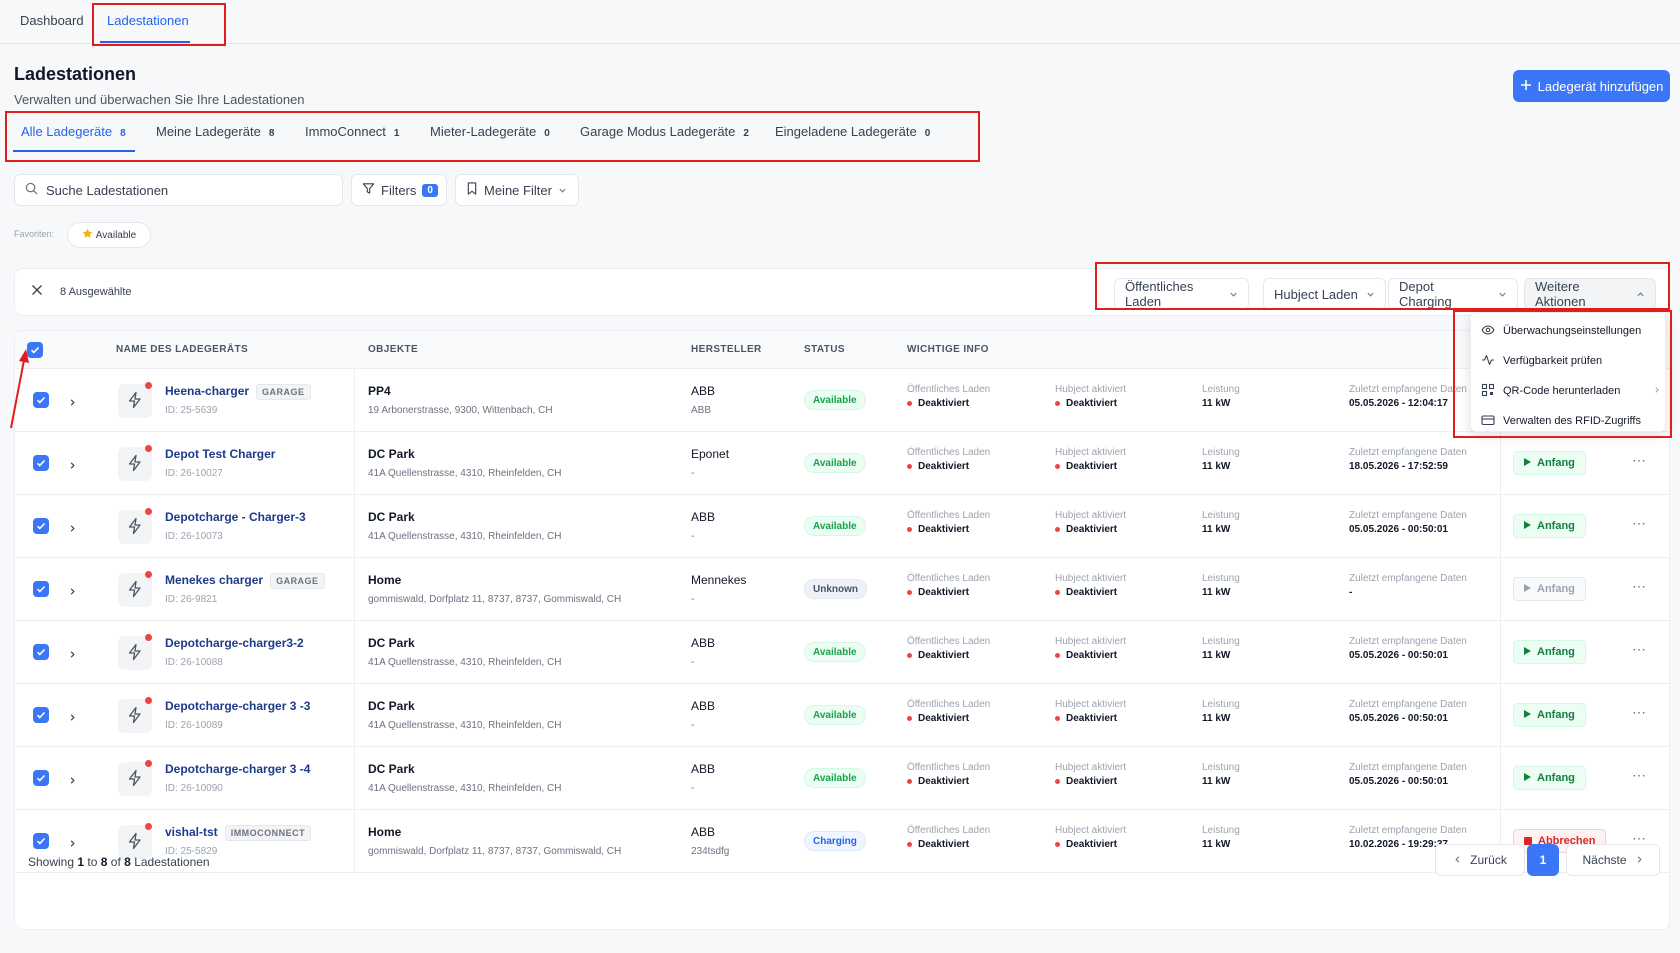 The height and width of the screenshot is (953, 1680). Describe the element at coordinates (460, 410) in the screenshot. I see `object-address: 19 Arbonerstrasse, 9300, Wittenbach, CH` at that location.